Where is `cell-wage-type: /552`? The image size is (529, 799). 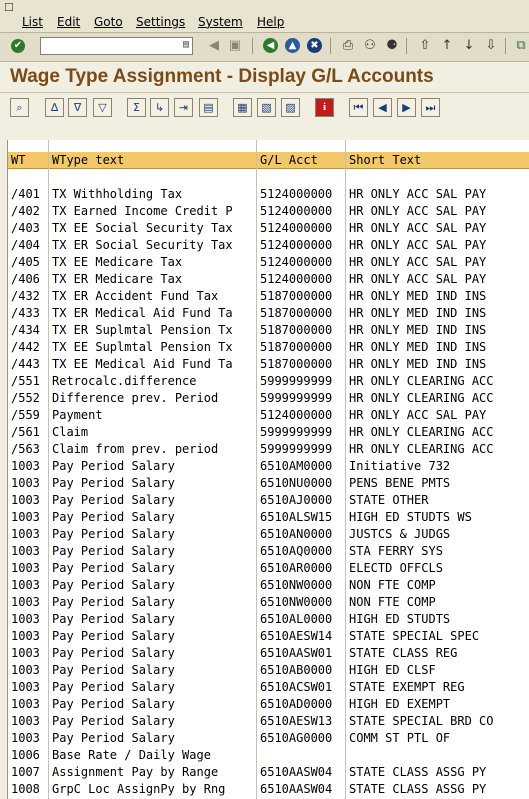
cell-wage-type: /552 is located at coordinates (25, 398).